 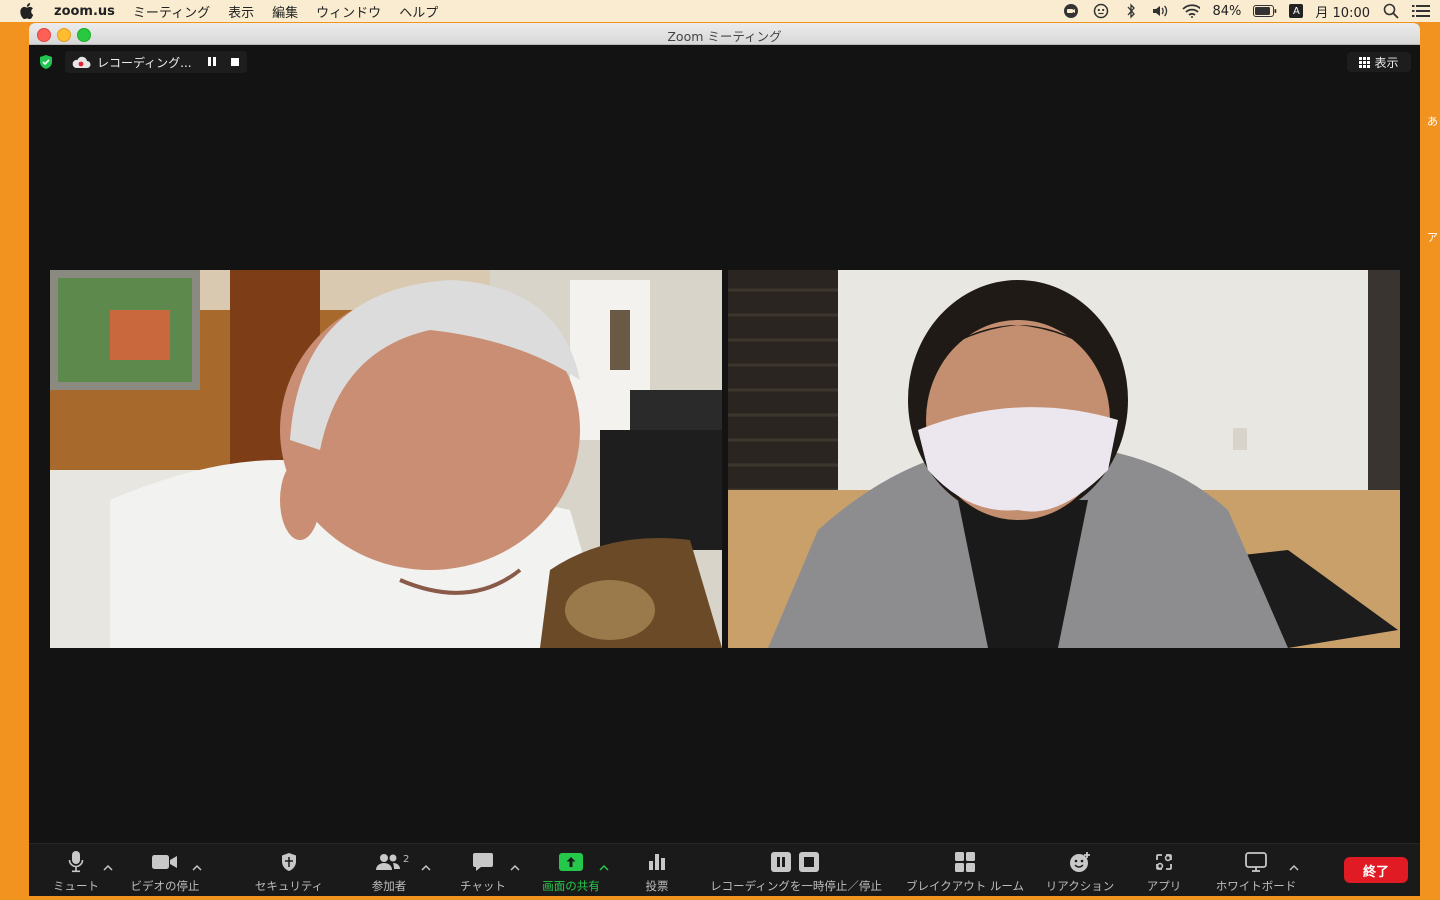 What do you see at coordinates (76, 886) in the screenshot?
I see `mute-label: ミュート` at bounding box center [76, 886].